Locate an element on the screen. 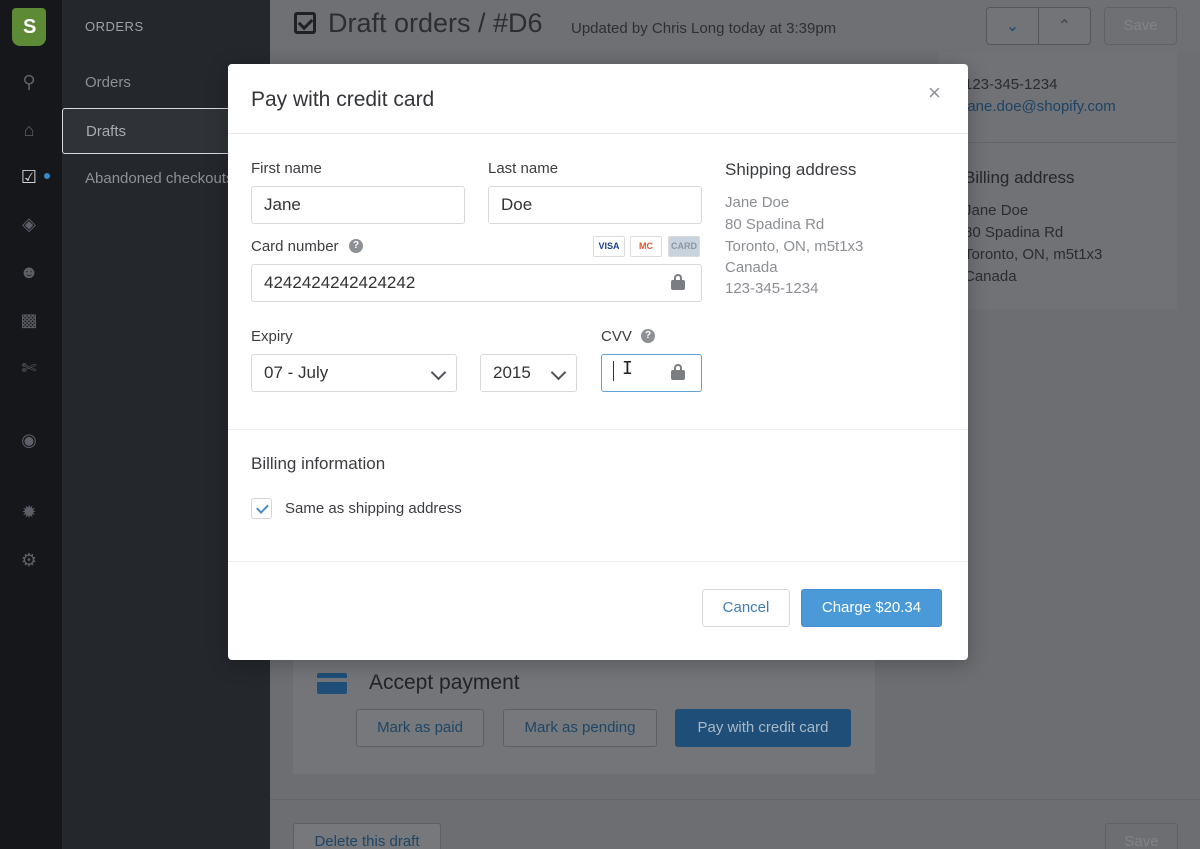  page-title: Draft orders / #D6 is located at coordinates (435, 23).